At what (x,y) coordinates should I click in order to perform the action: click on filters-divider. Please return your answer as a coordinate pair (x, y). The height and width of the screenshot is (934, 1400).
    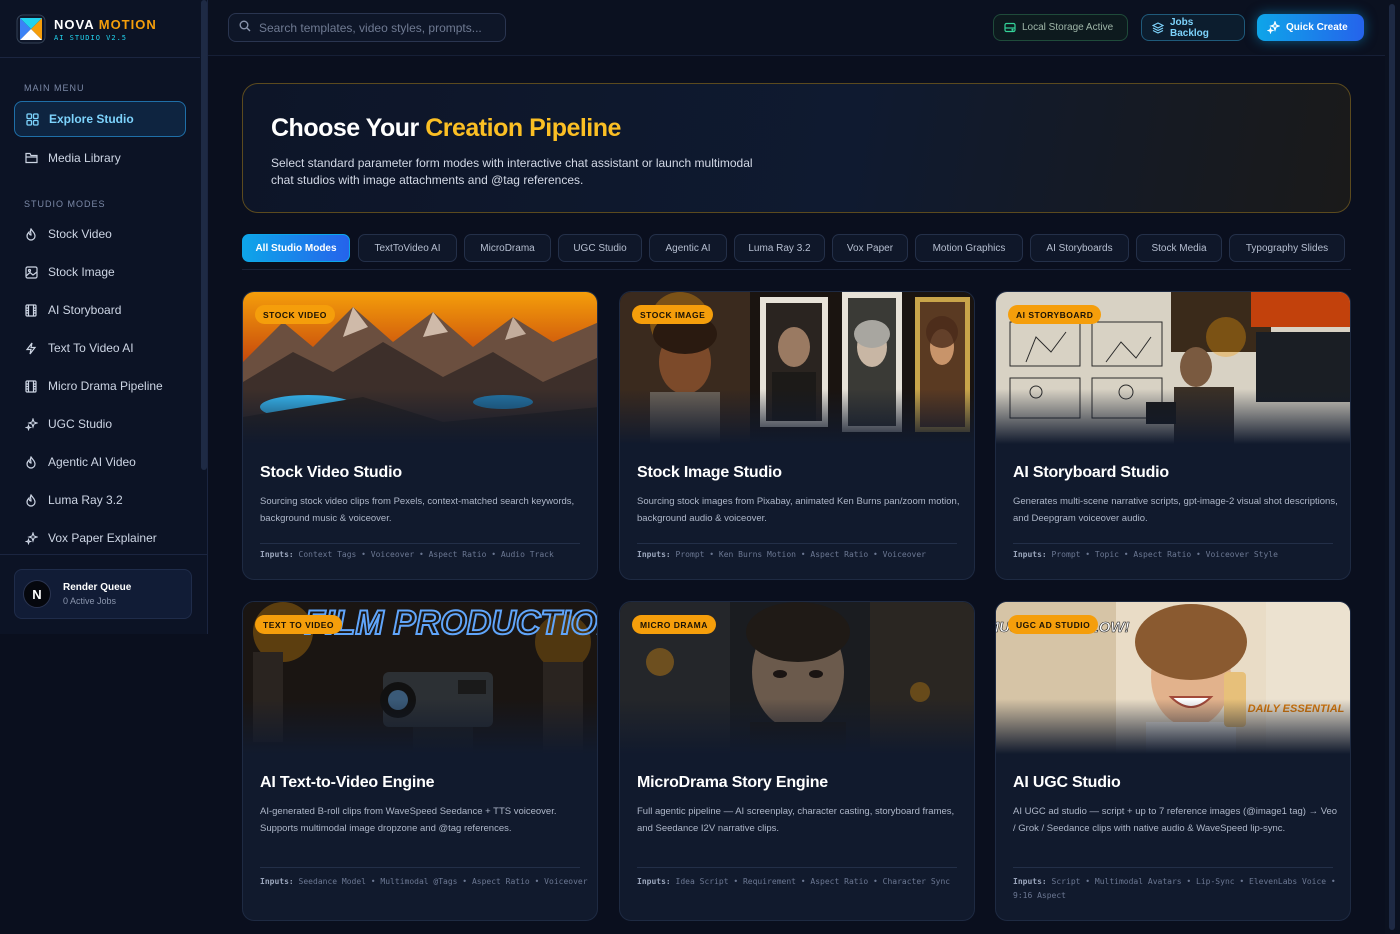
    Looking at the image, I should click on (796, 269).